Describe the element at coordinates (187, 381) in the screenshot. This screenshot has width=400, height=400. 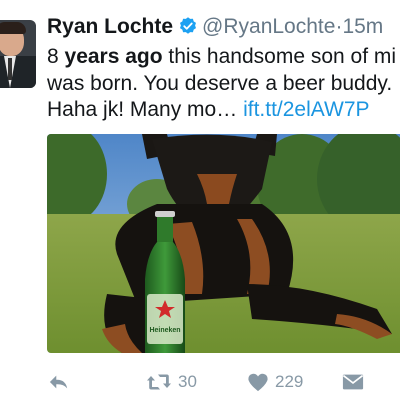
I see `retweet-count: 30` at that location.